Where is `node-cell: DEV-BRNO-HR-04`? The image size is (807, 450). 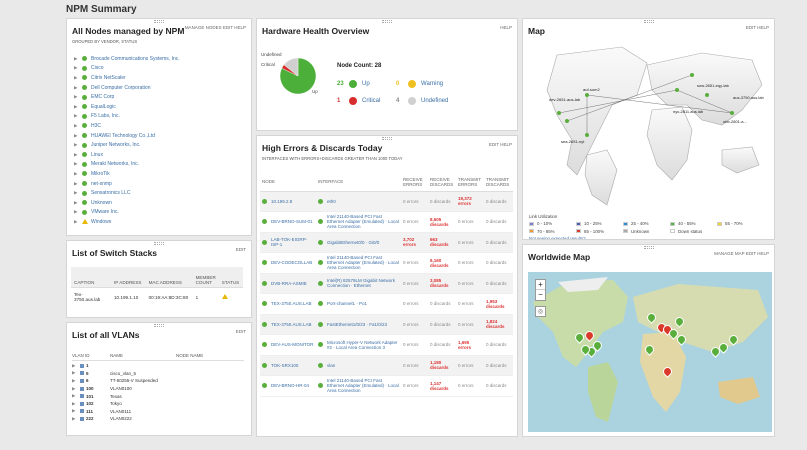 node-cell: DEV-BRNO-HR-04 is located at coordinates (288, 386).